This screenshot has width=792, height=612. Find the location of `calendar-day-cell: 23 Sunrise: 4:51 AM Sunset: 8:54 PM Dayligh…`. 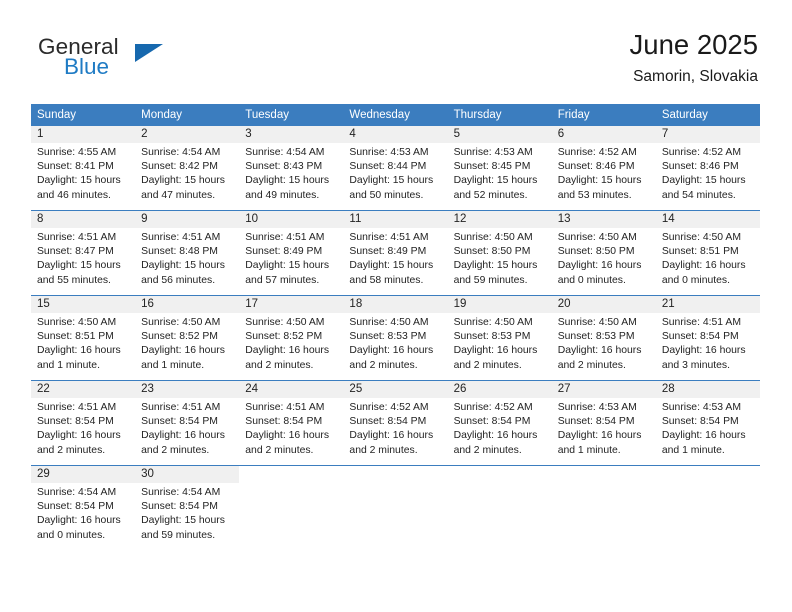

calendar-day-cell: 23 Sunrise: 4:51 AM Sunset: 8:54 PM Dayligh… is located at coordinates (187, 423).